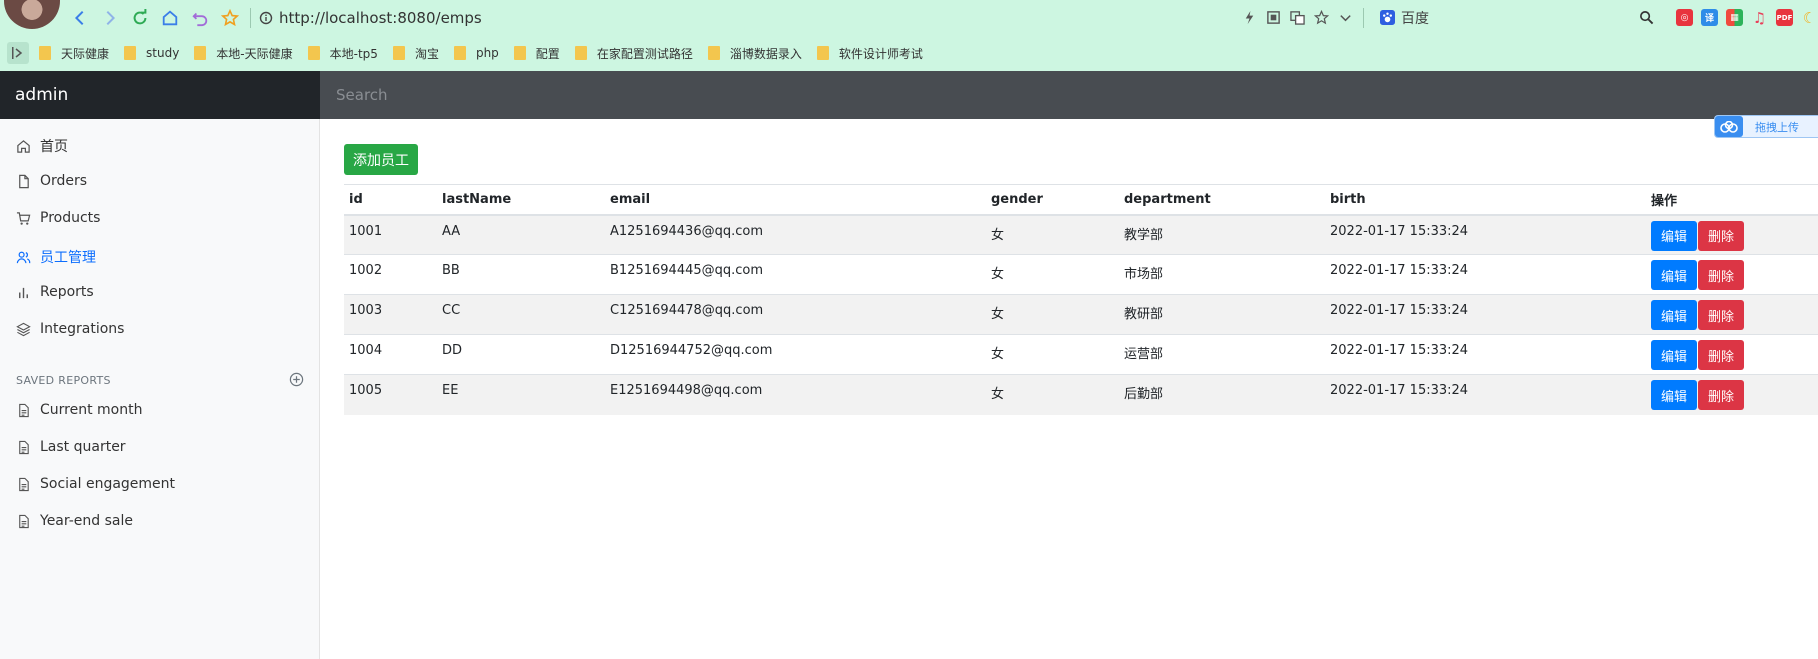 Image resolution: width=1818 pixels, height=659 pixels. Describe the element at coordinates (381, 159) in the screenshot. I see `add-employee-button: 添加员工` at that location.